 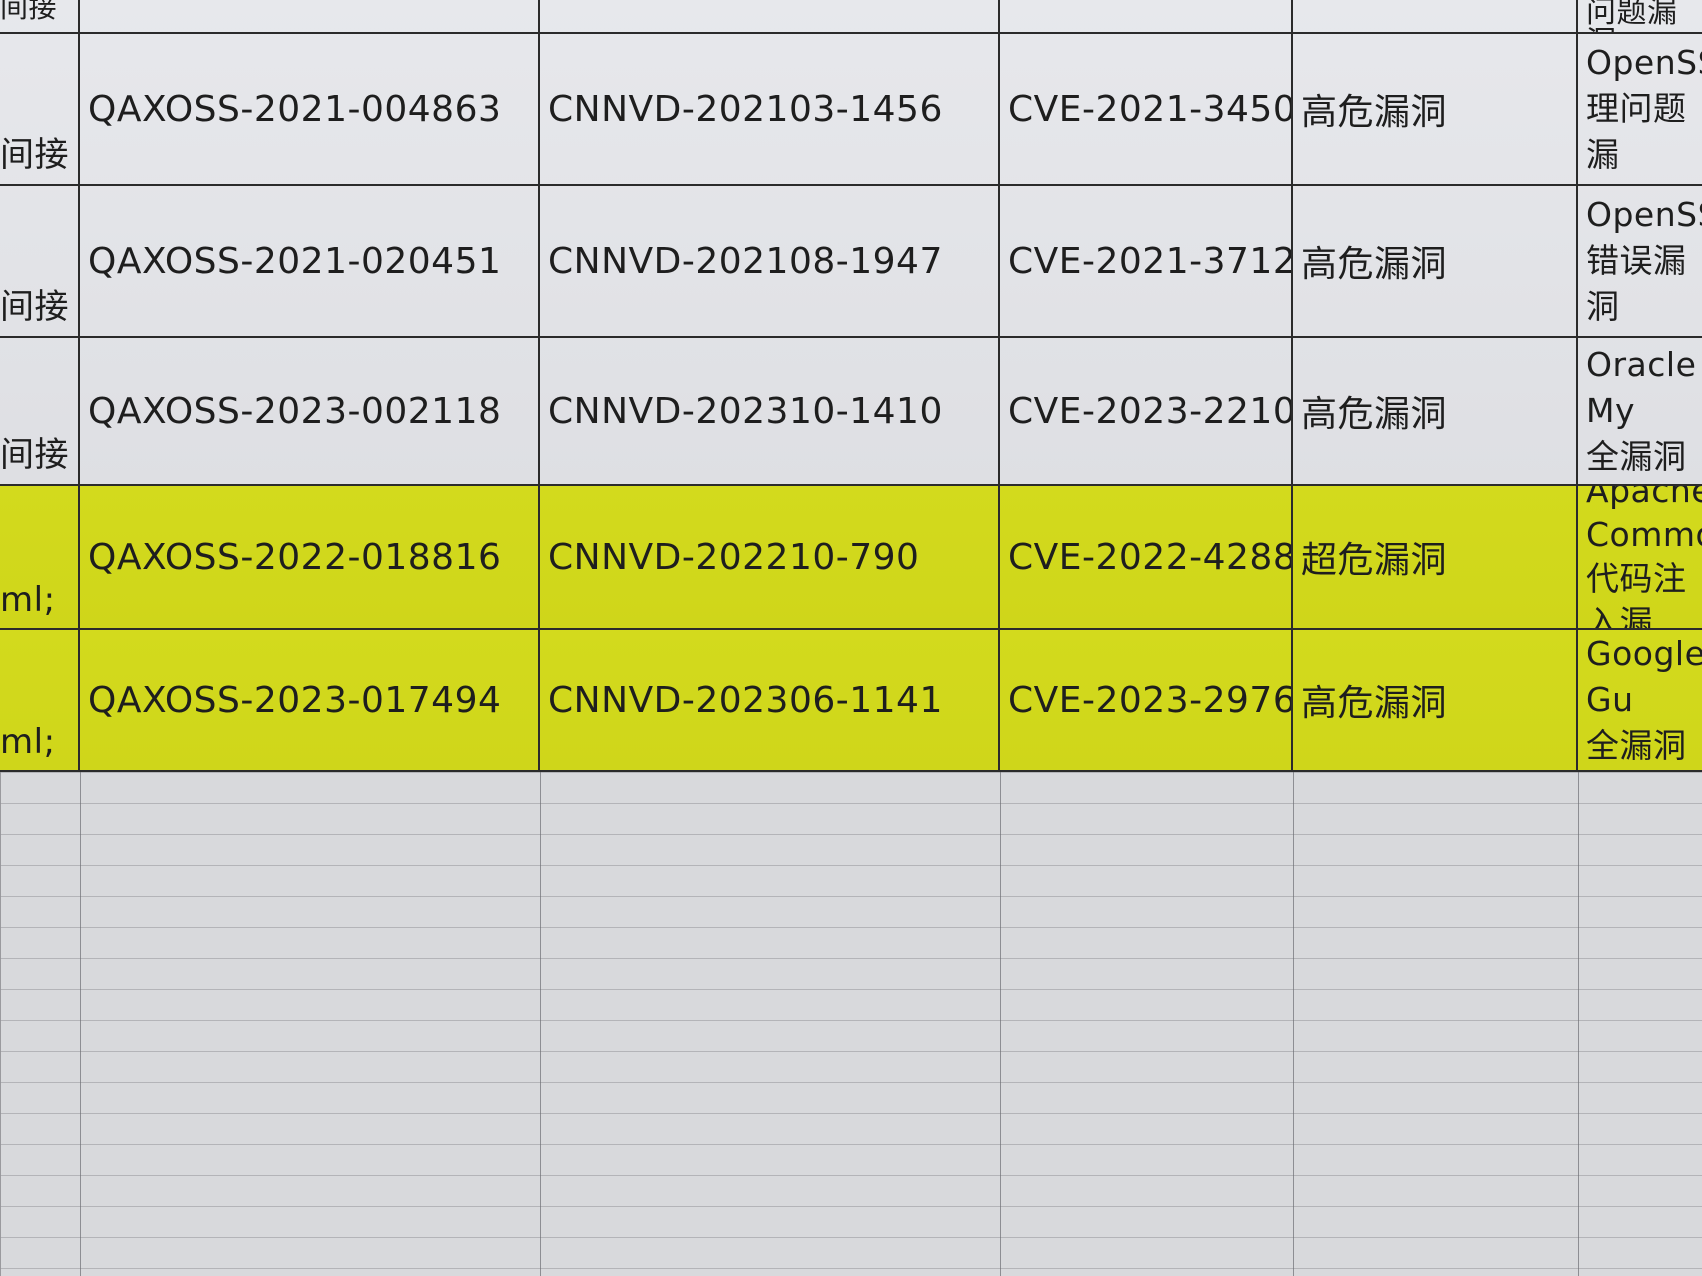 I want to click on cell-cnnvd-id, so click(x=770, y=16).